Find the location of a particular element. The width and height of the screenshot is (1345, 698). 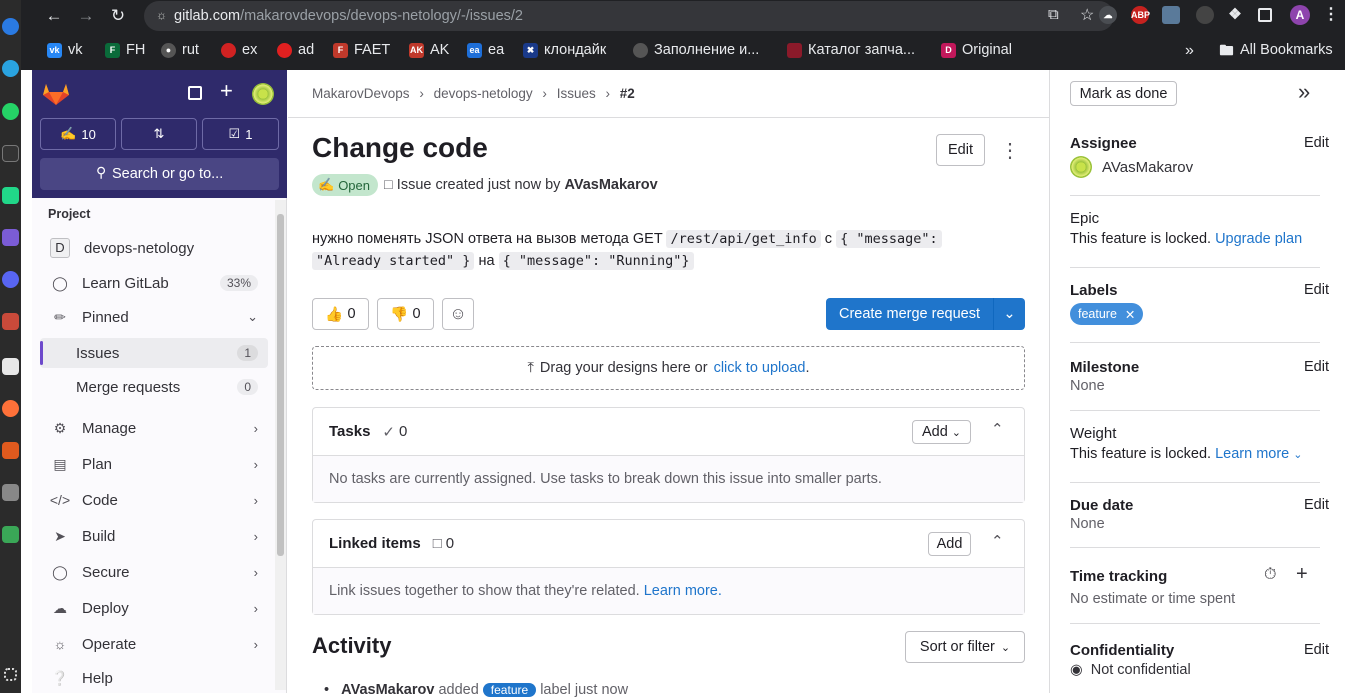

add-time-icon: + is located at coordinates (1302, 574).